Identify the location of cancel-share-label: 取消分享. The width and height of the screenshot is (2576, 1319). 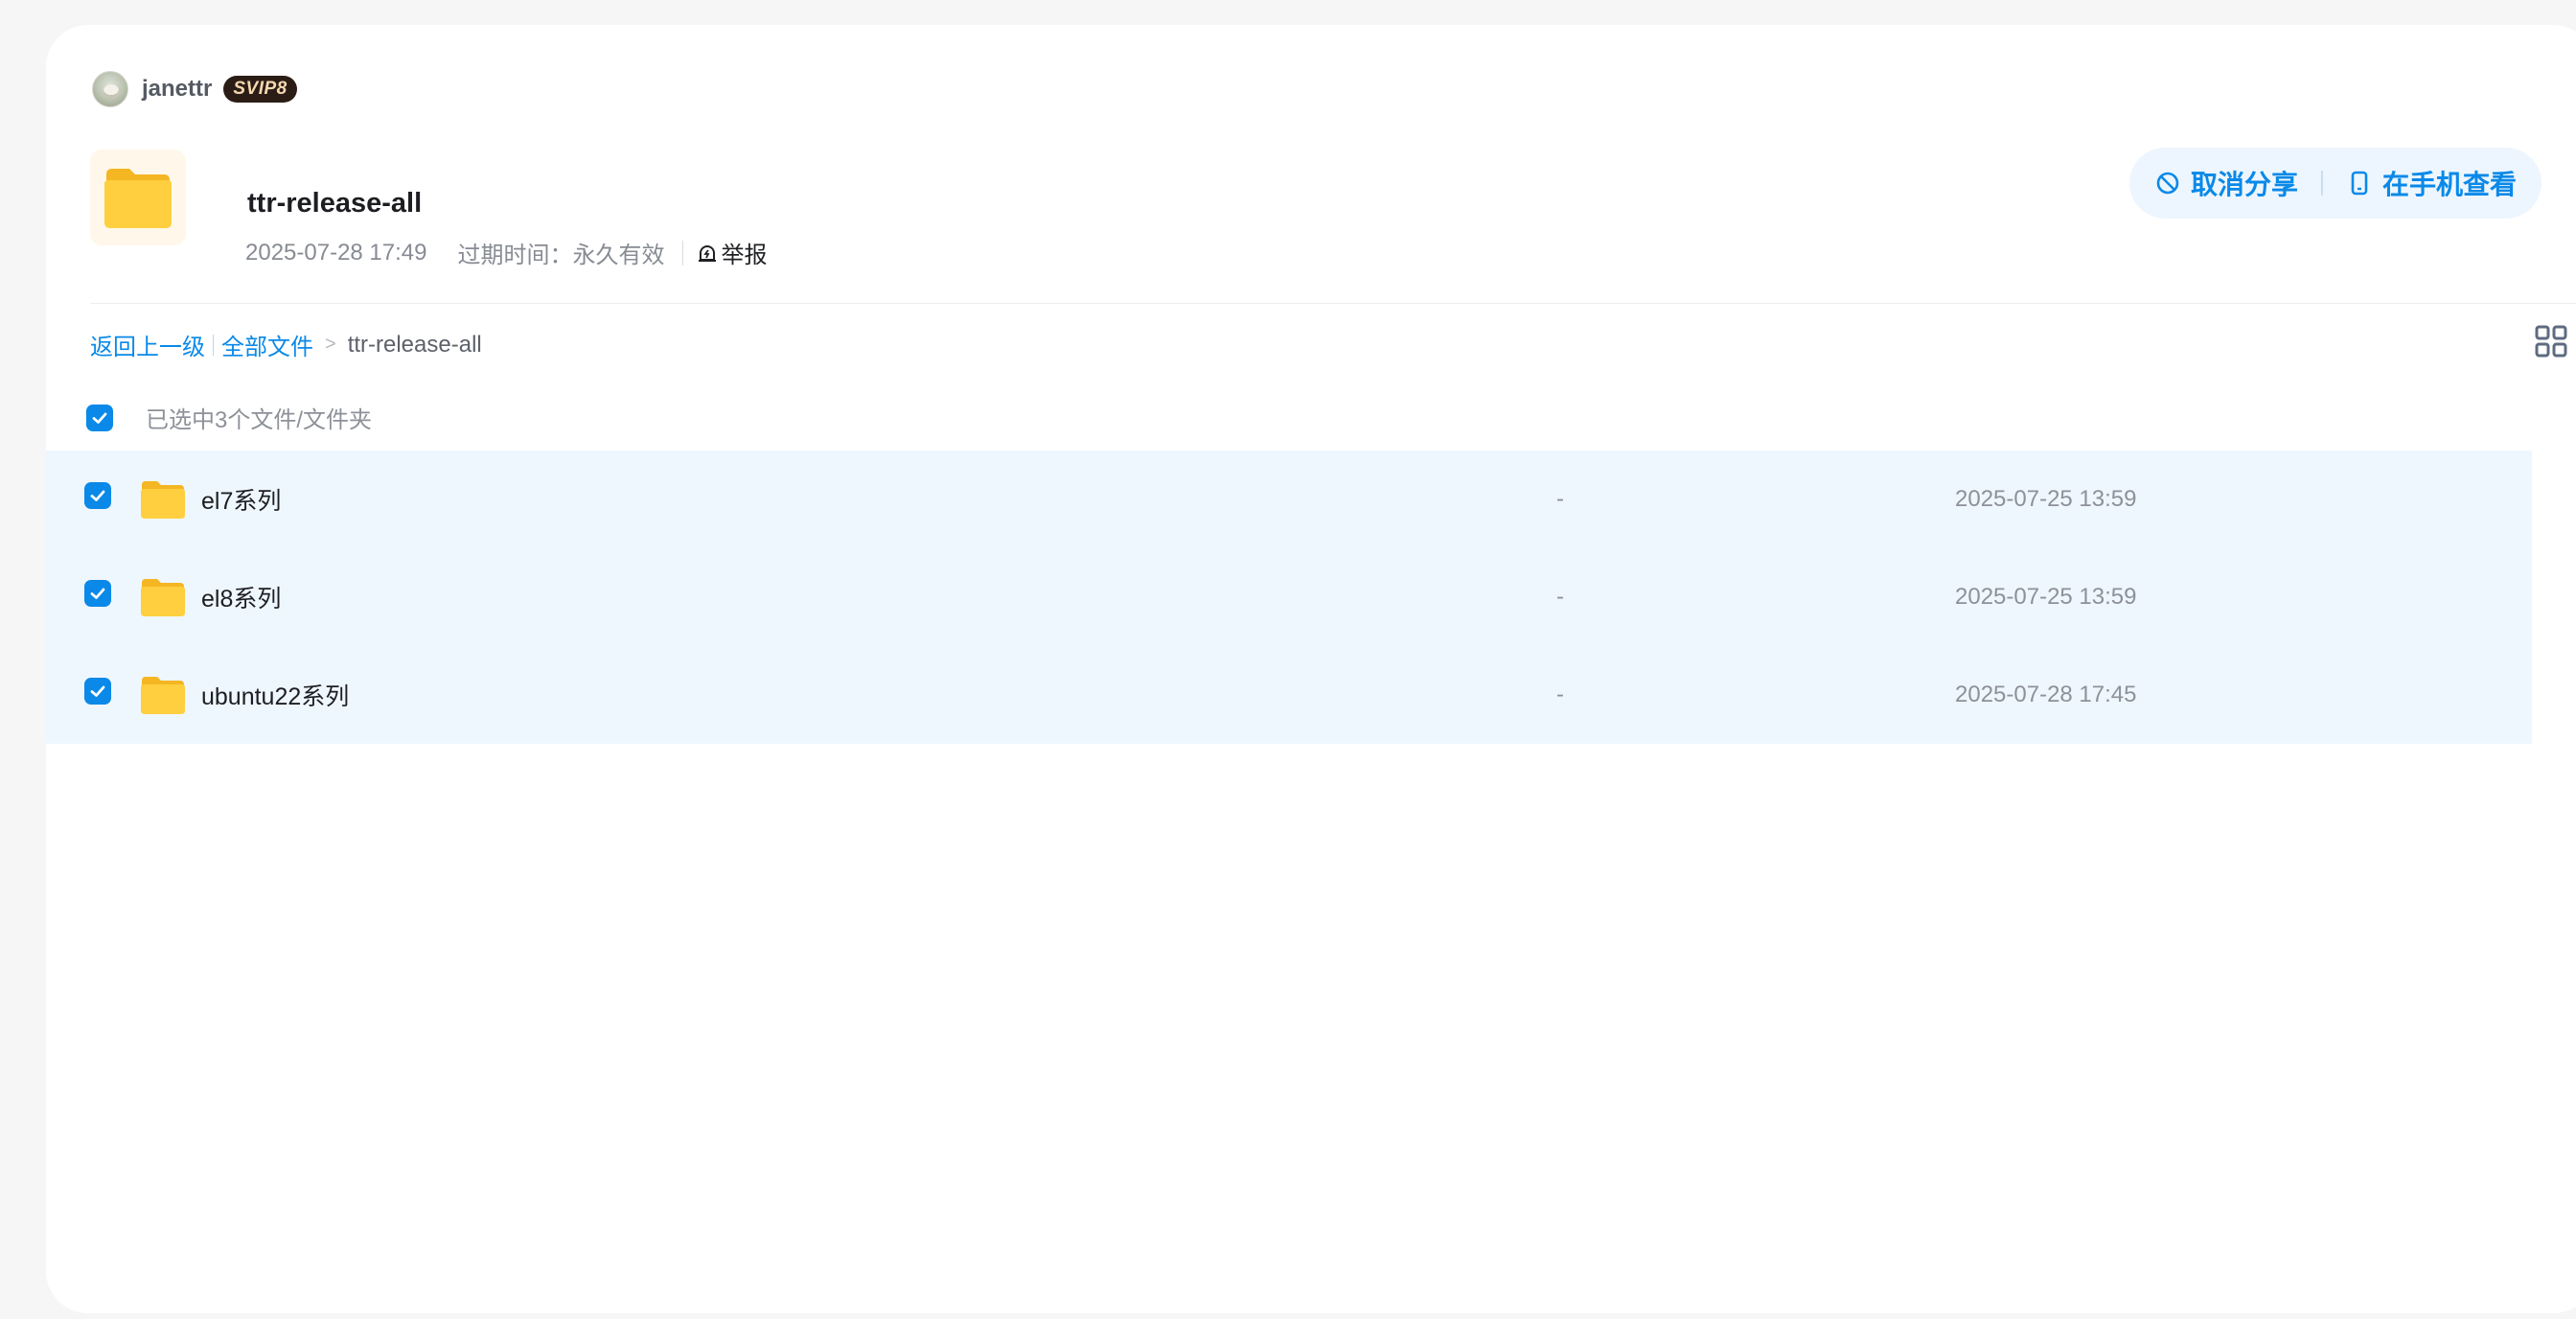
(2245, 184).